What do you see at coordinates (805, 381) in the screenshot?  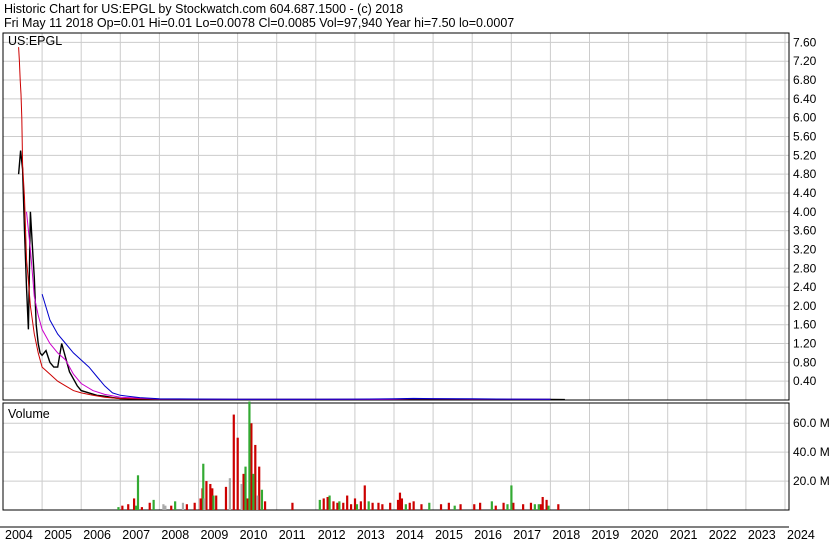 I see `price-tick-label: 0.40` at bounding box center [805, 381].